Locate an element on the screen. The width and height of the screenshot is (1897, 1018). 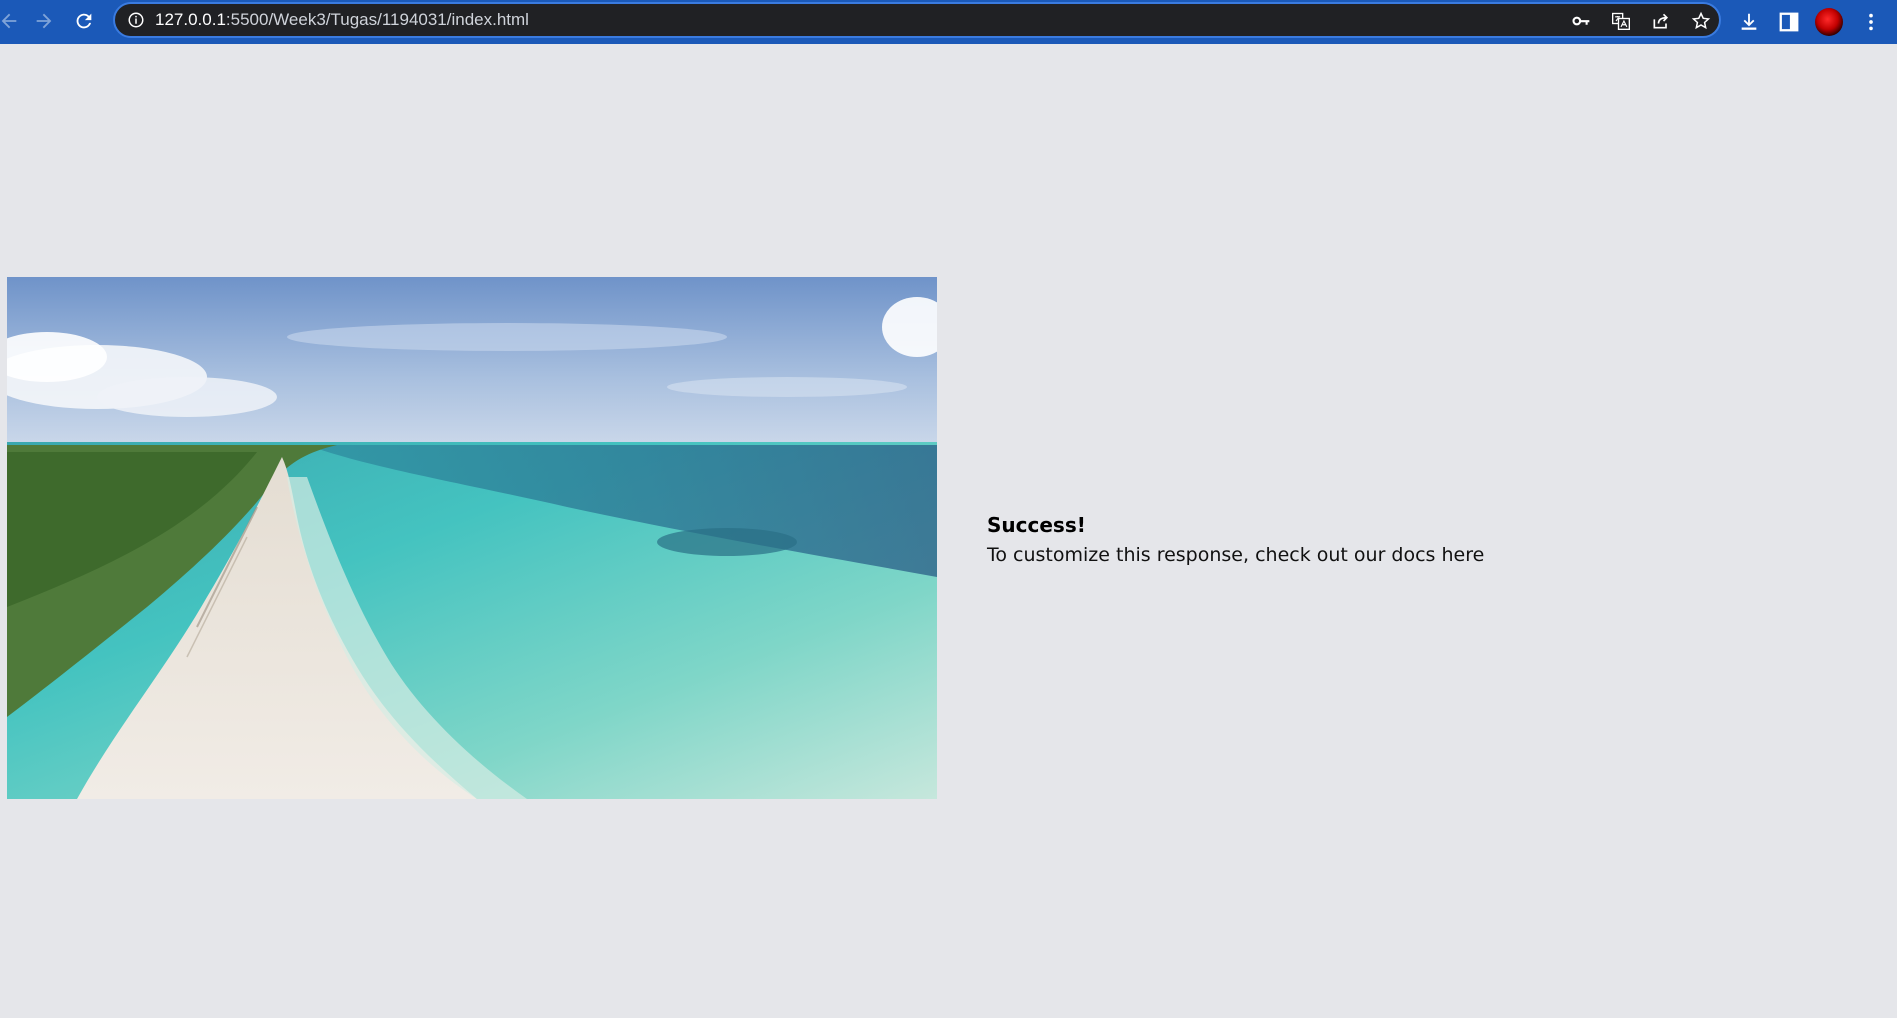
reload-icon is located at coordinates (84, 21).